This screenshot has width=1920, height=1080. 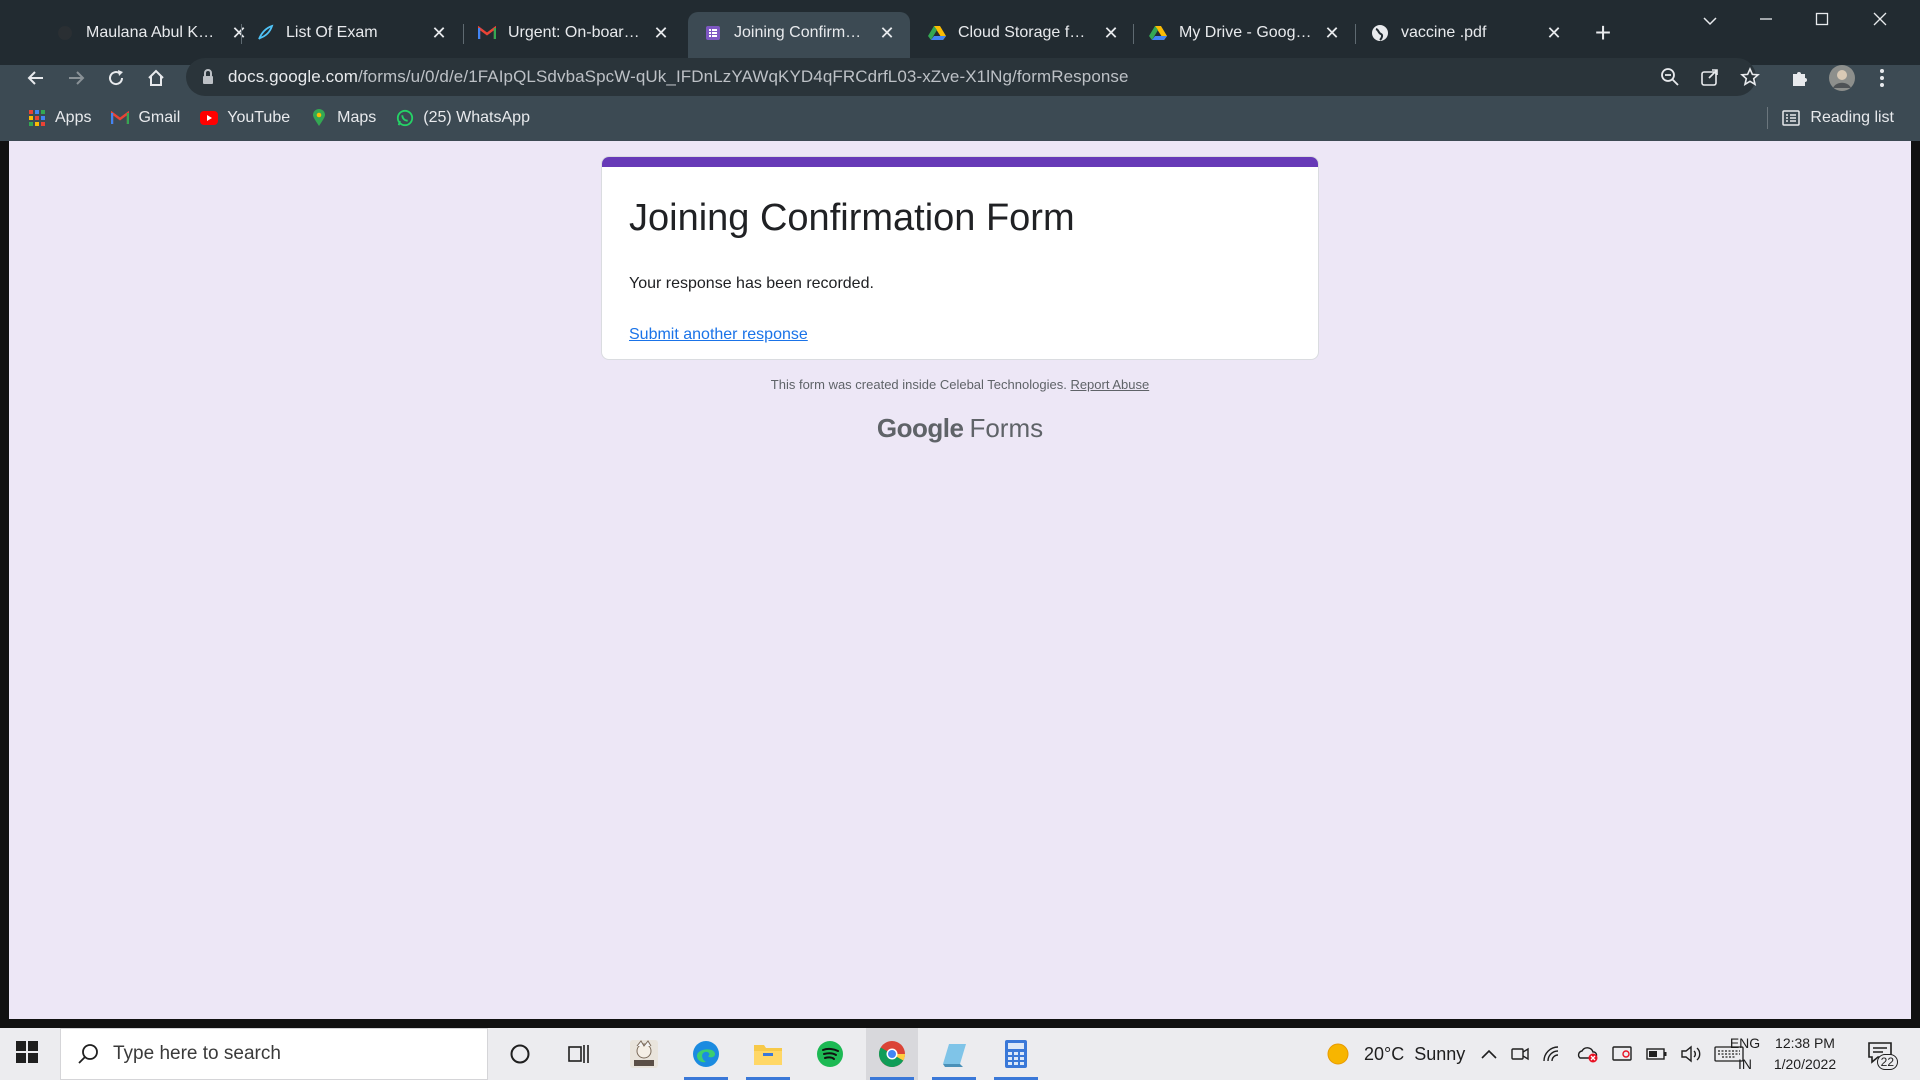 I want to click on windows-start-icon, so click(x=29, y=1054).